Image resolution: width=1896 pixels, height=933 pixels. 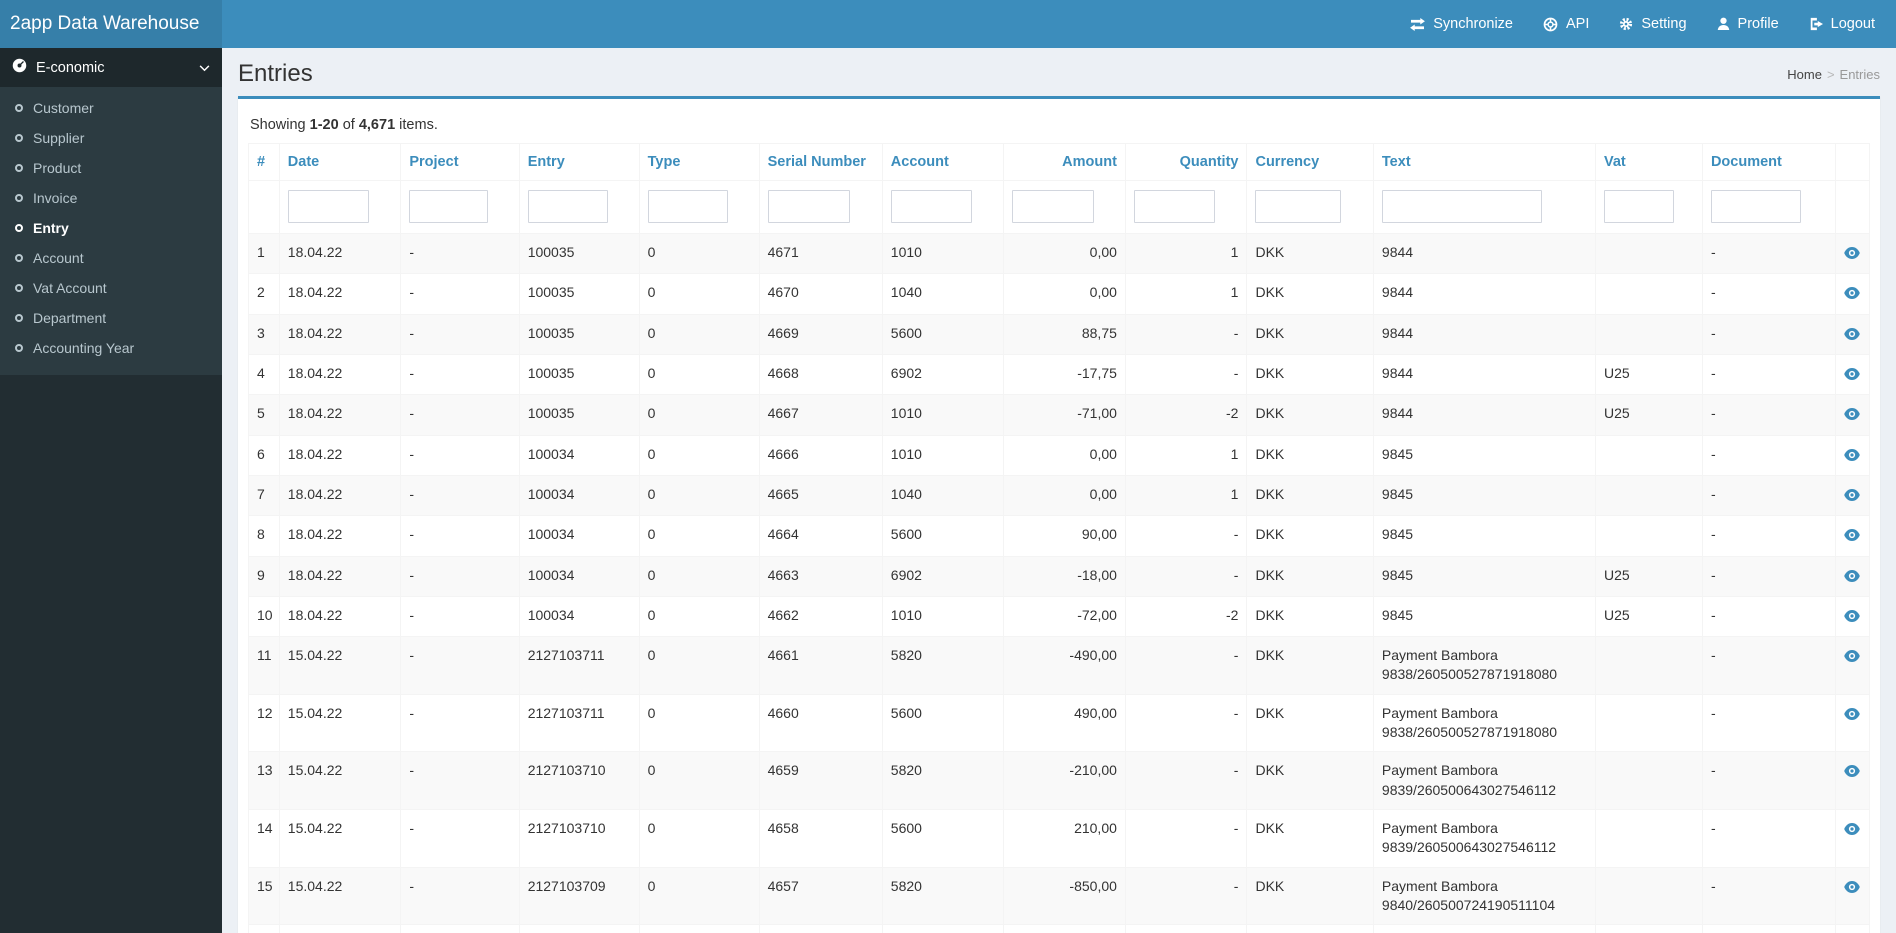 What do you see at coordinates (1484, 780) in the screenshot?
I see `cell-text: Payment Bambora 9839/260500643027546112` at bounding box center [1484, 780].